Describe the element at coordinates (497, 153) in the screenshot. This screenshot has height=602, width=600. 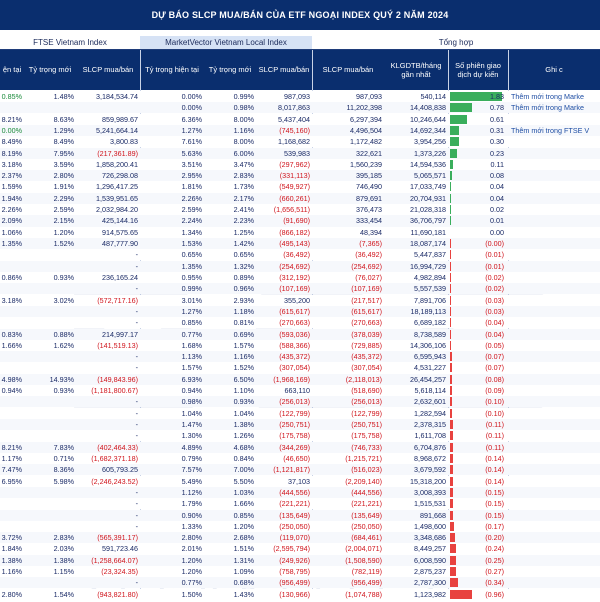
I see `sessions-value: 0.23` at that location.